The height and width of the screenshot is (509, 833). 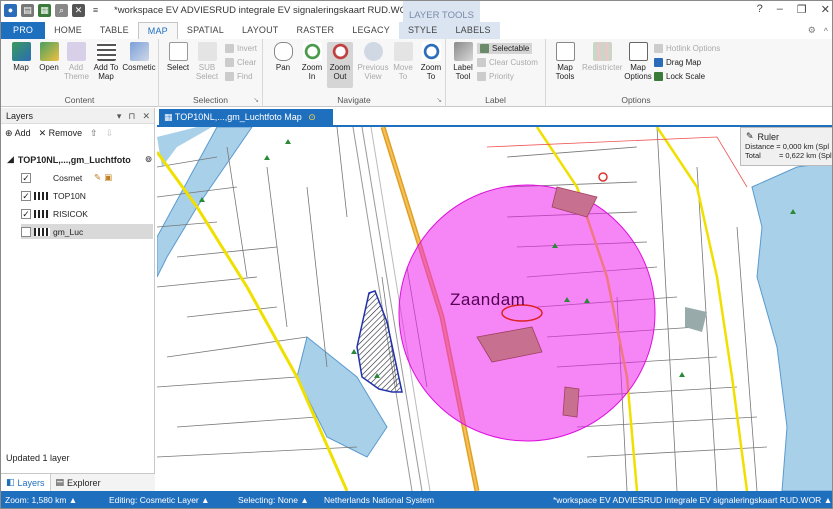 What do you see at coordinates (638, 61) in the screenshot?
I see `map-options-button: Map Options` at bounding box center [638, 61].